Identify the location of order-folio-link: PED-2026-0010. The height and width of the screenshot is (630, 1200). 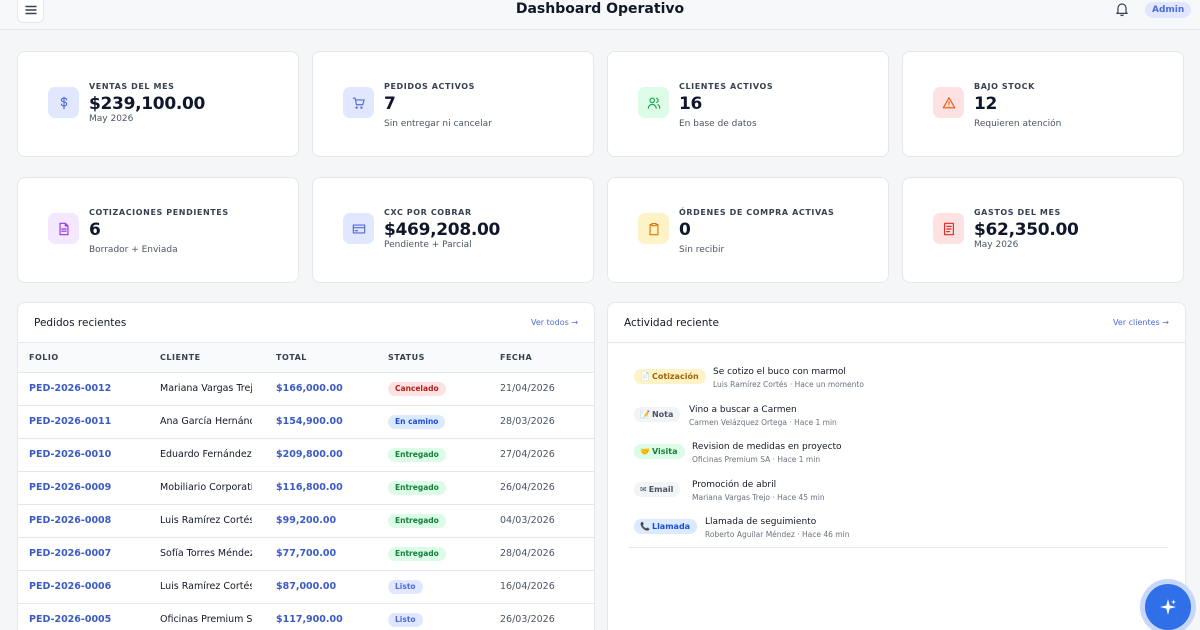
(70, 454).